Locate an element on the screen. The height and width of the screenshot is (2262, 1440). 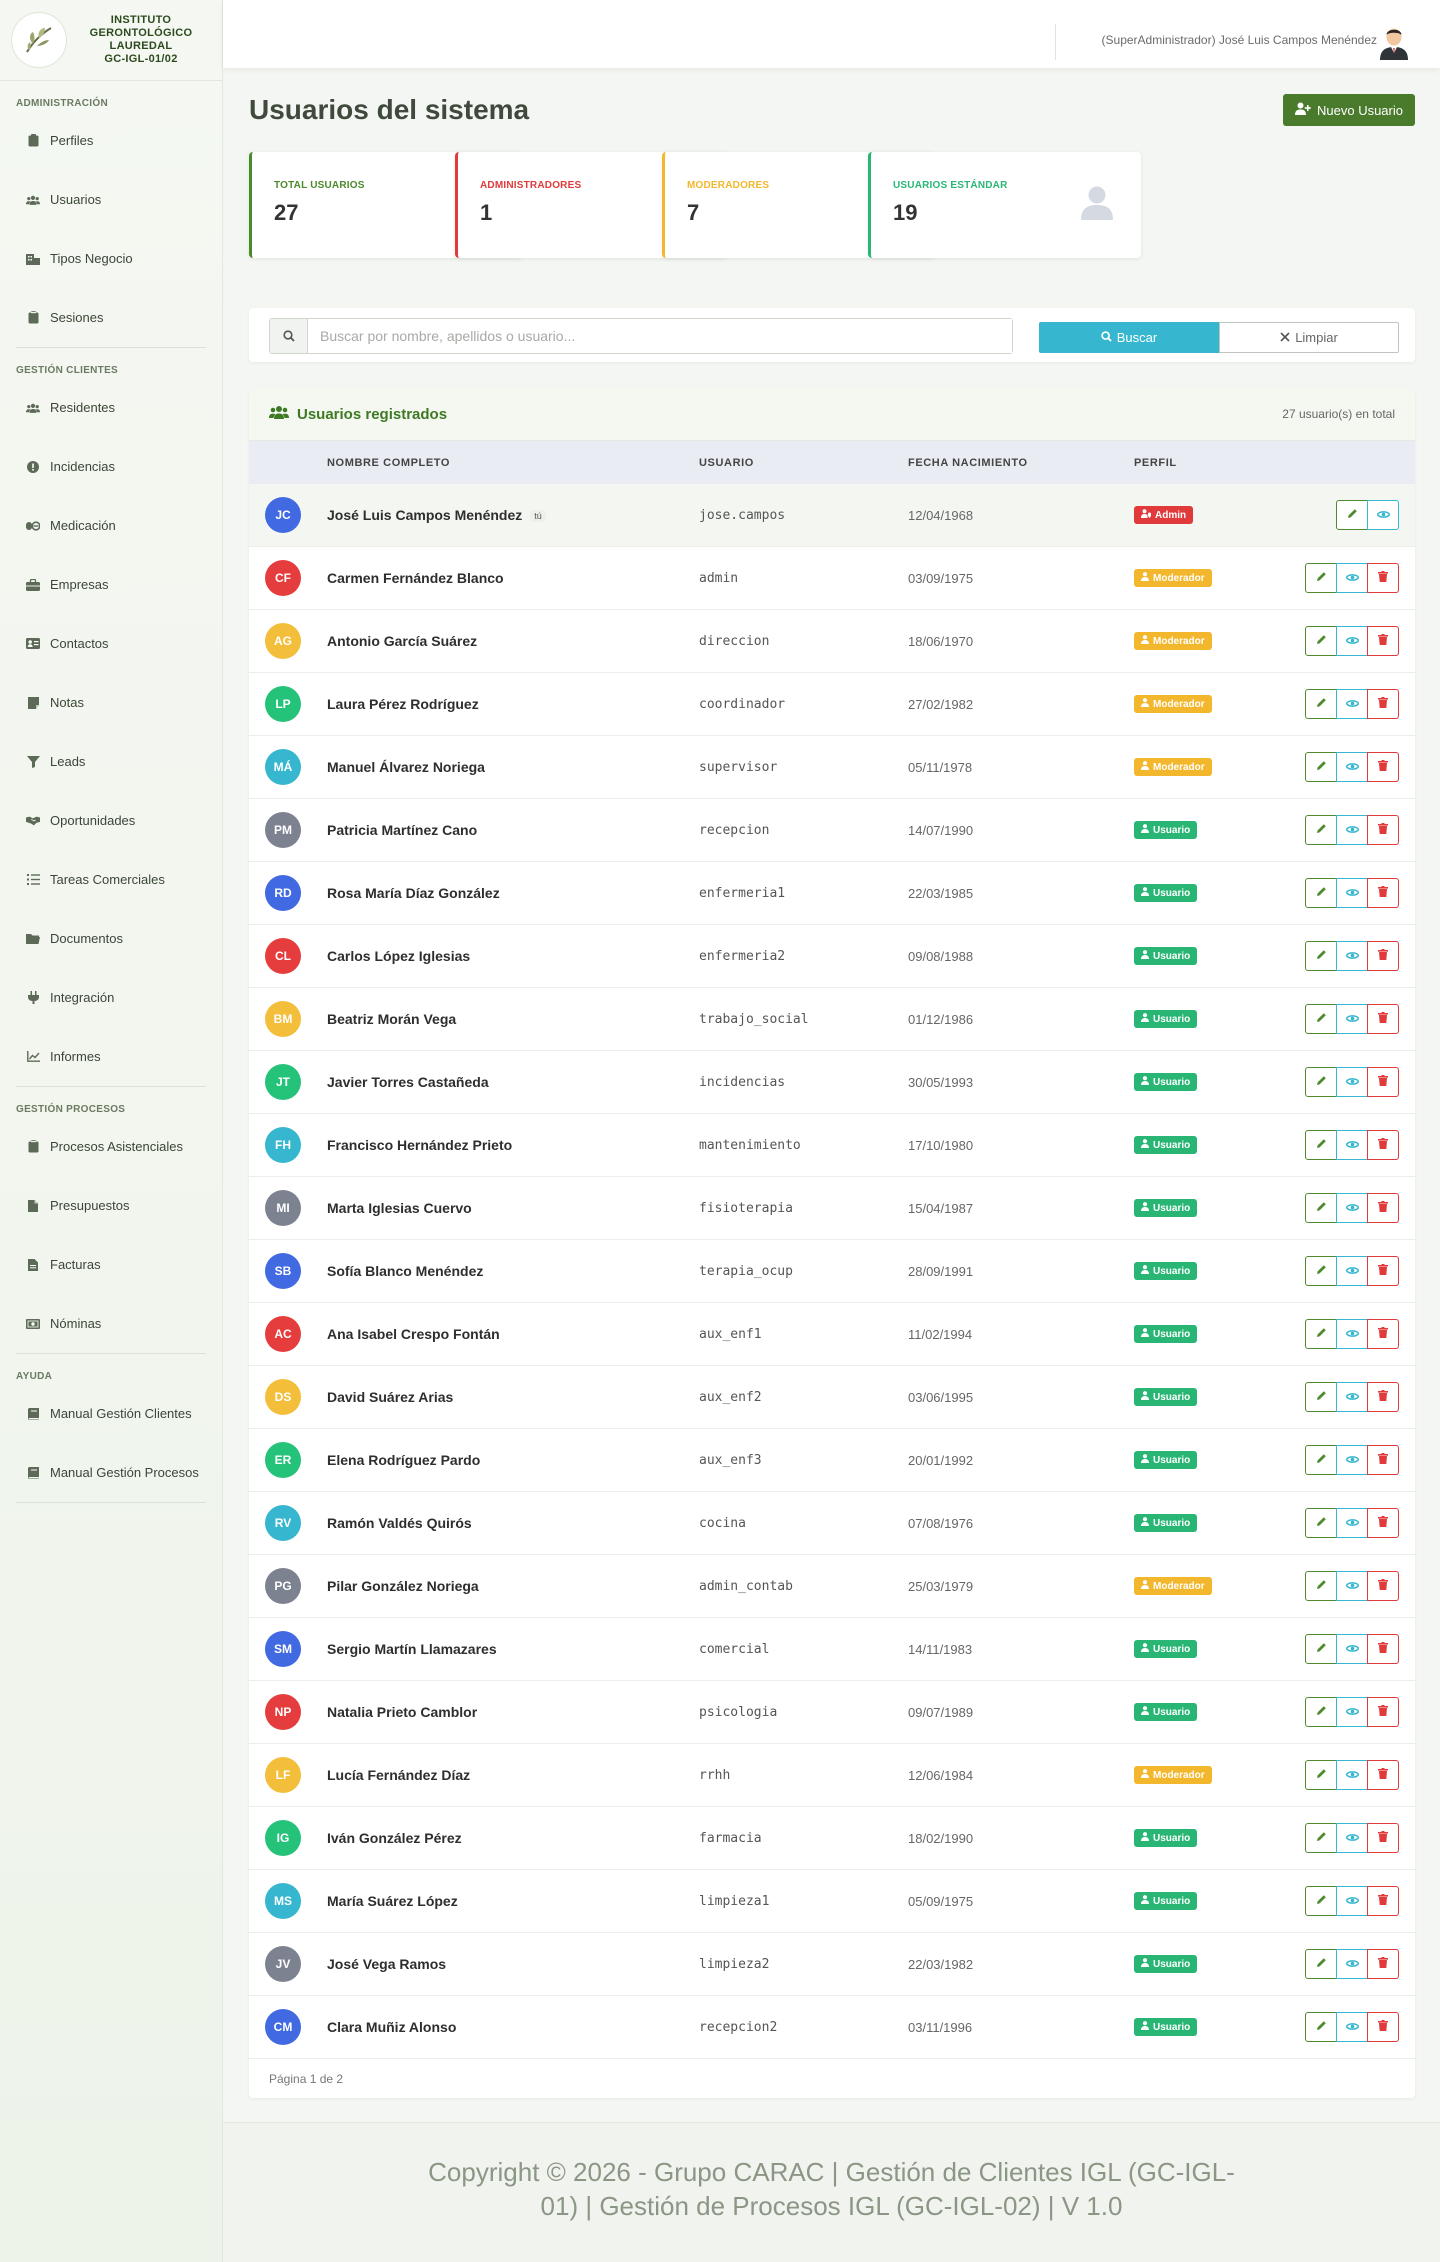
sidebar-item-medicacion: Medicación is located at coordinates (111, 525).